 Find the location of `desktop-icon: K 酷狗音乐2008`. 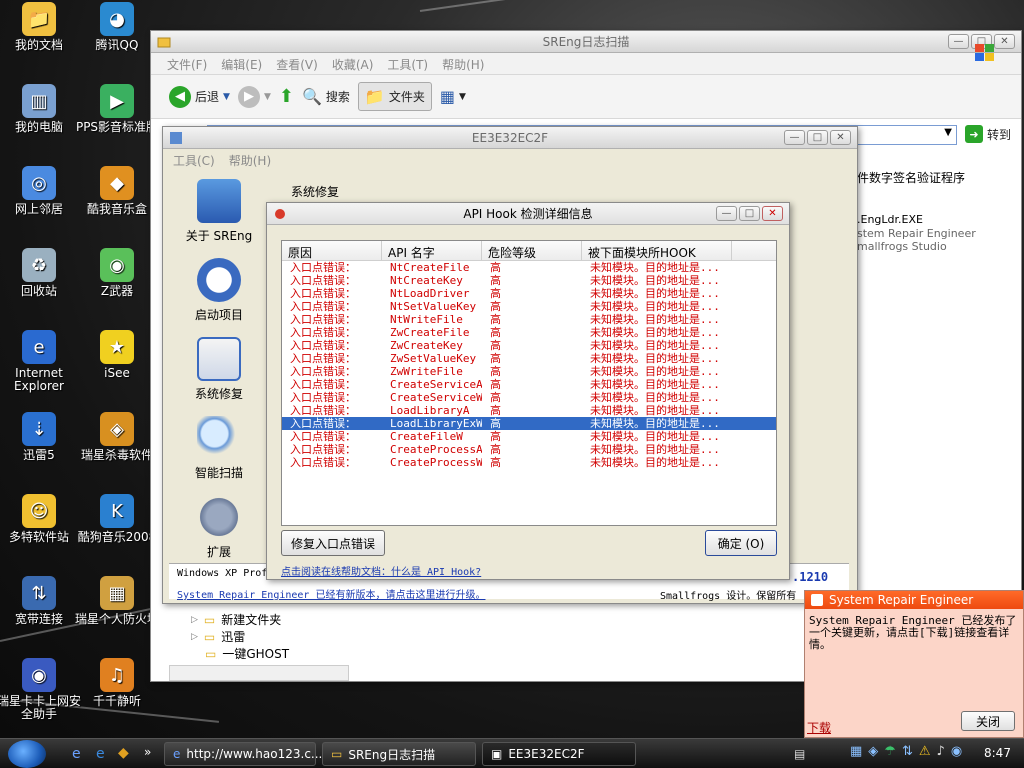

desktop-icon: K 酷狗音乐2008 is located at coordinates (117, 519).